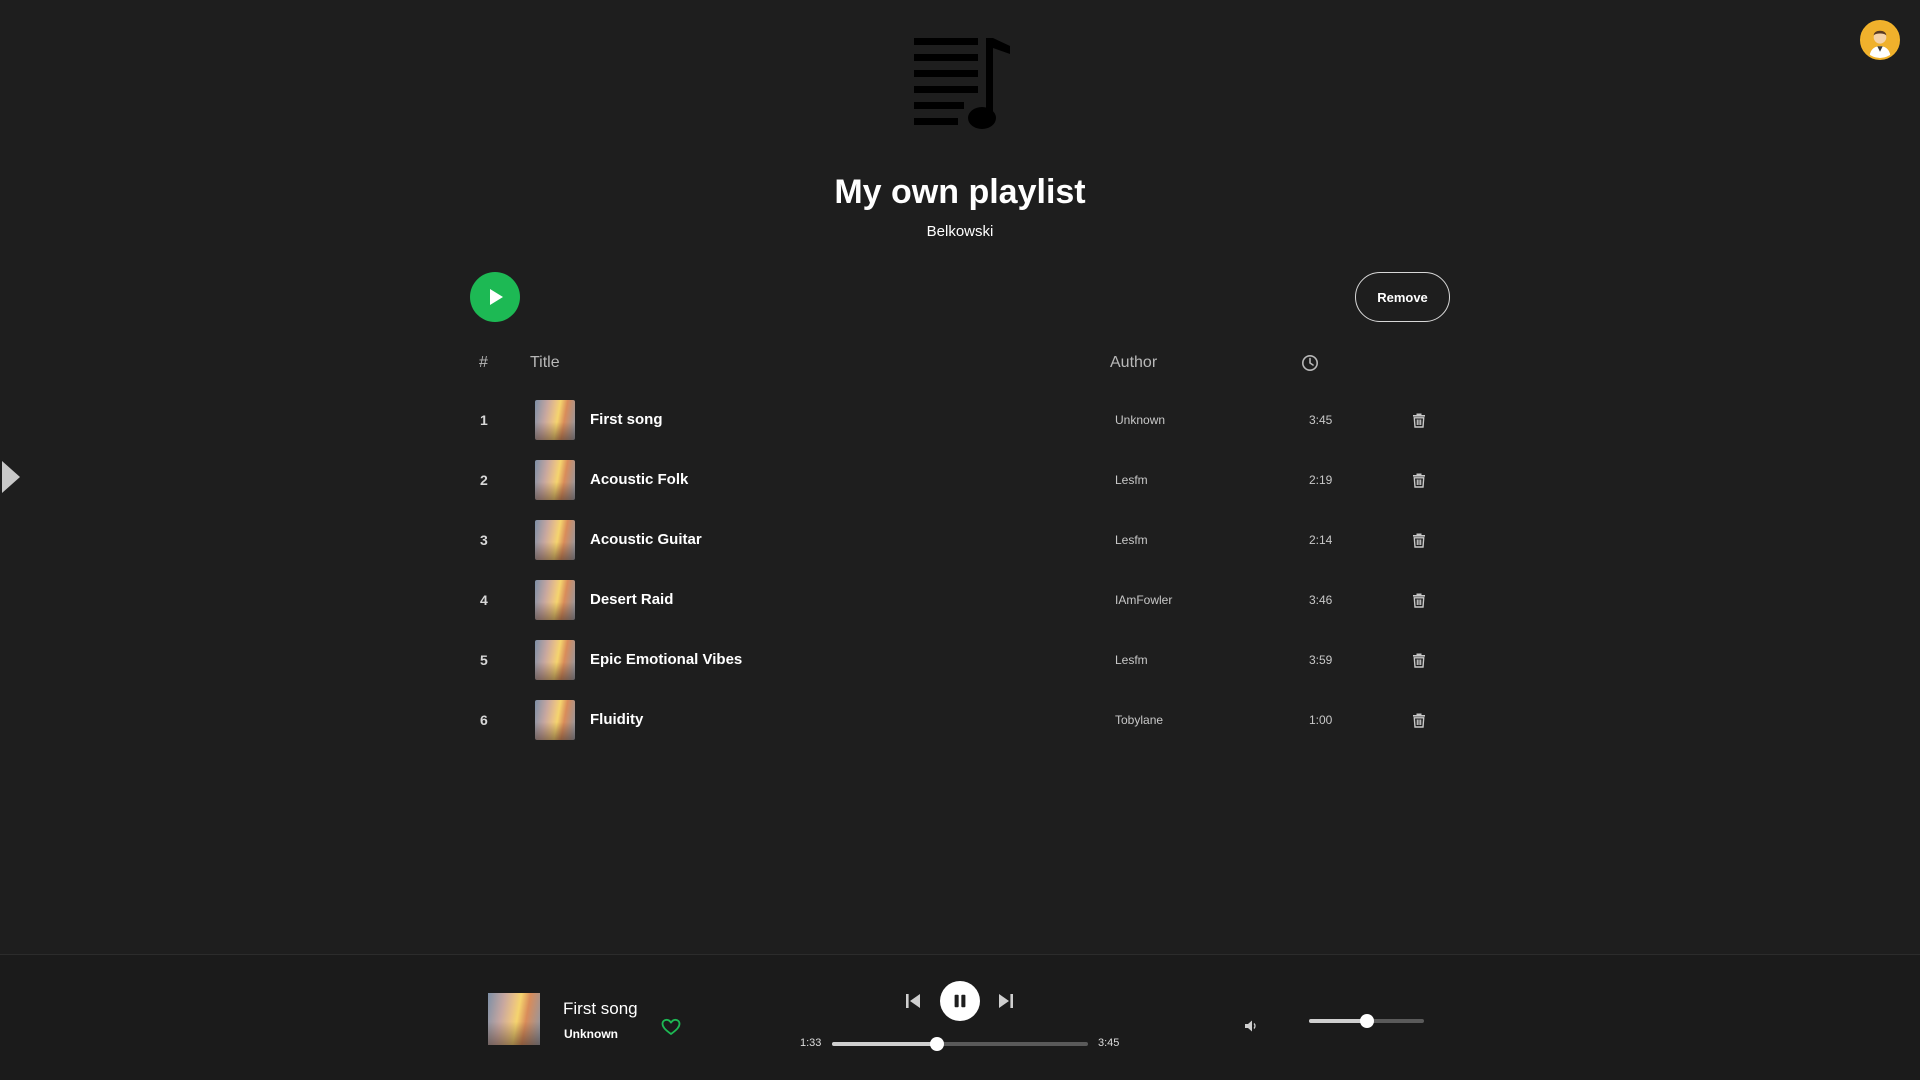 The width and height of the screenshot is (1920, 1080). What do you see at coordinates (960, 600) in the screenshot?
I see `track-row: 4 Desert Raid IAmFowler 3:46` at bounding box center [960, 600].